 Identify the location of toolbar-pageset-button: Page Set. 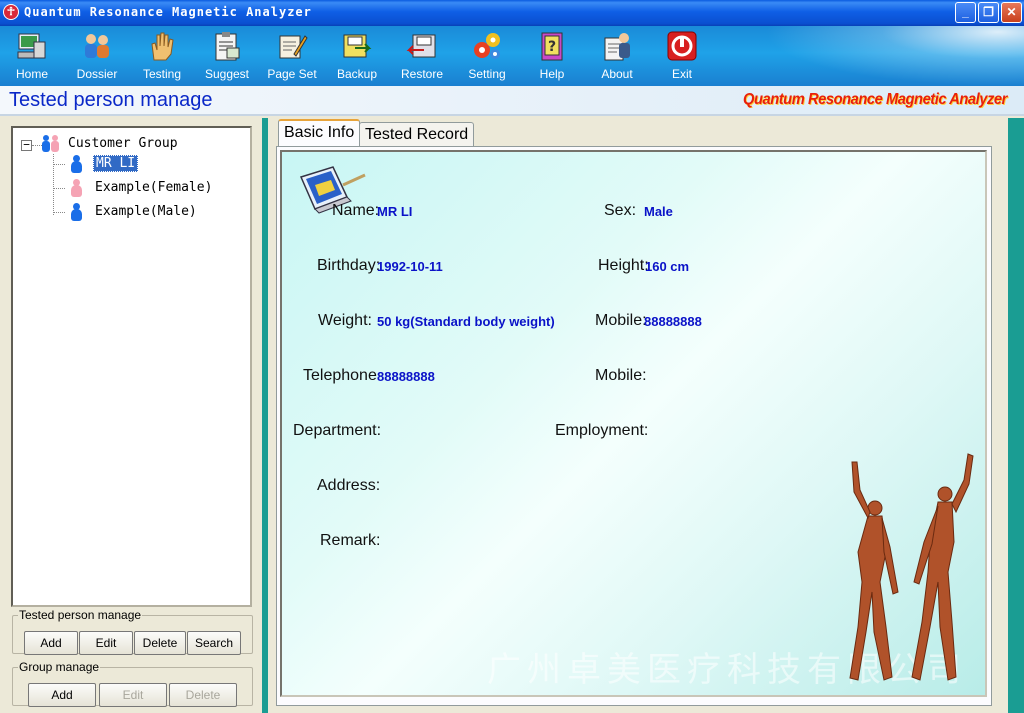
(292, 56).